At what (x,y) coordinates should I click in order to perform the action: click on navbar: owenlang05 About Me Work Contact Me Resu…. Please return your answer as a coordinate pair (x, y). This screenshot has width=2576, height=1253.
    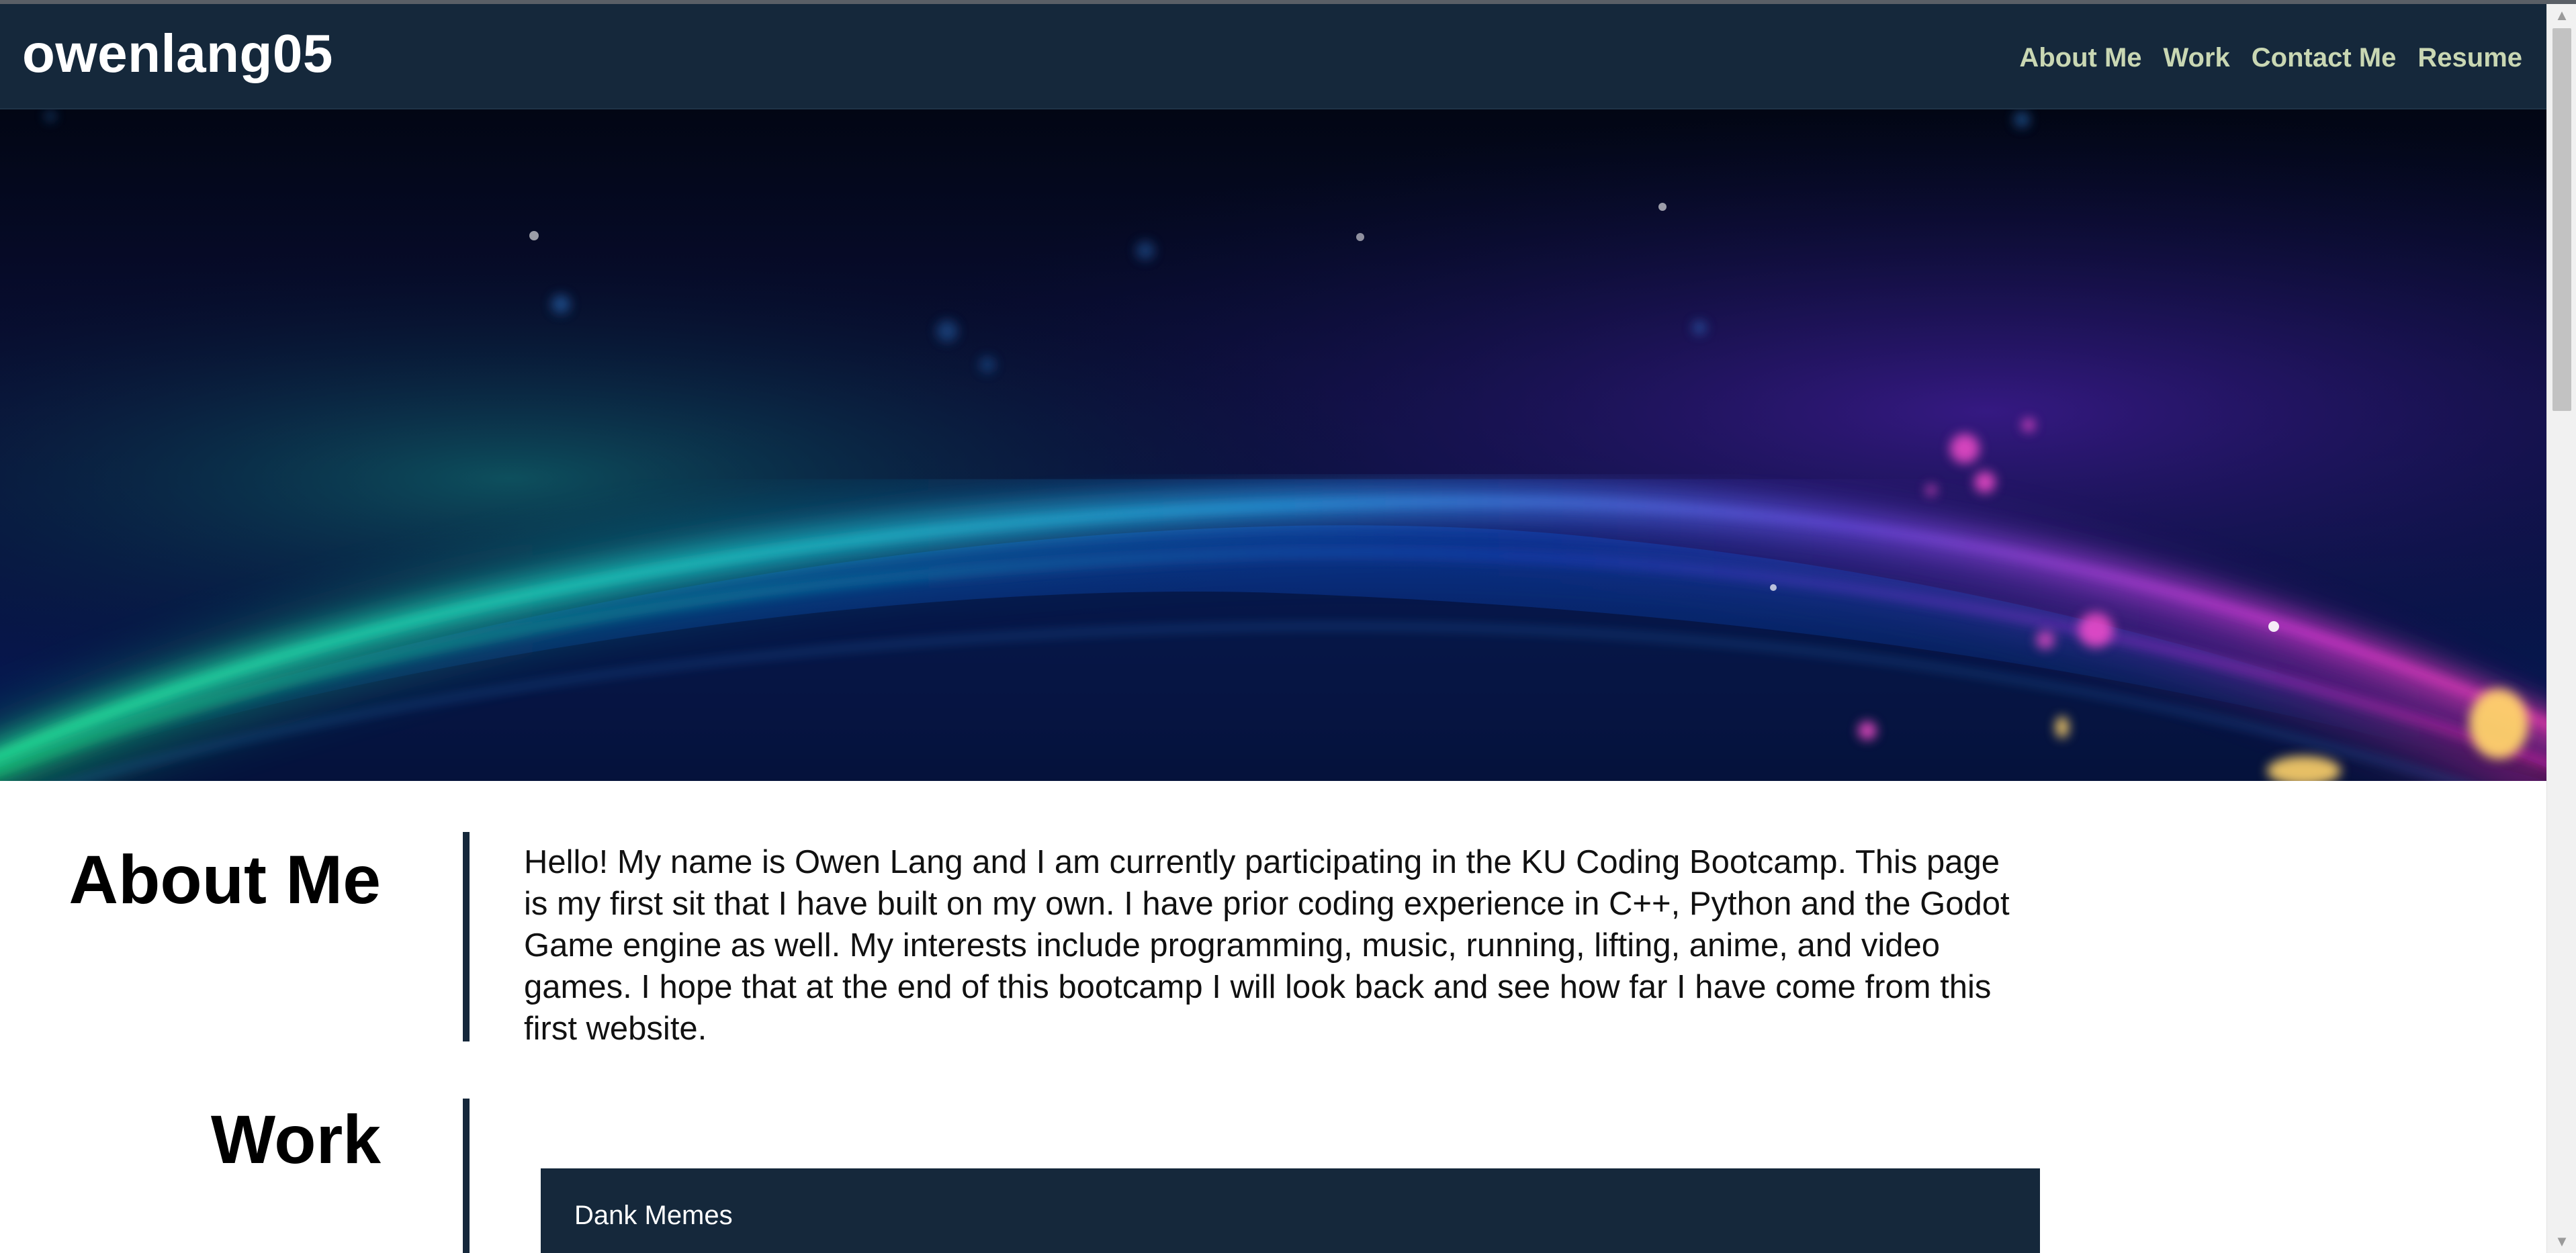
    Looking at the image, I should click on (1273, 56).